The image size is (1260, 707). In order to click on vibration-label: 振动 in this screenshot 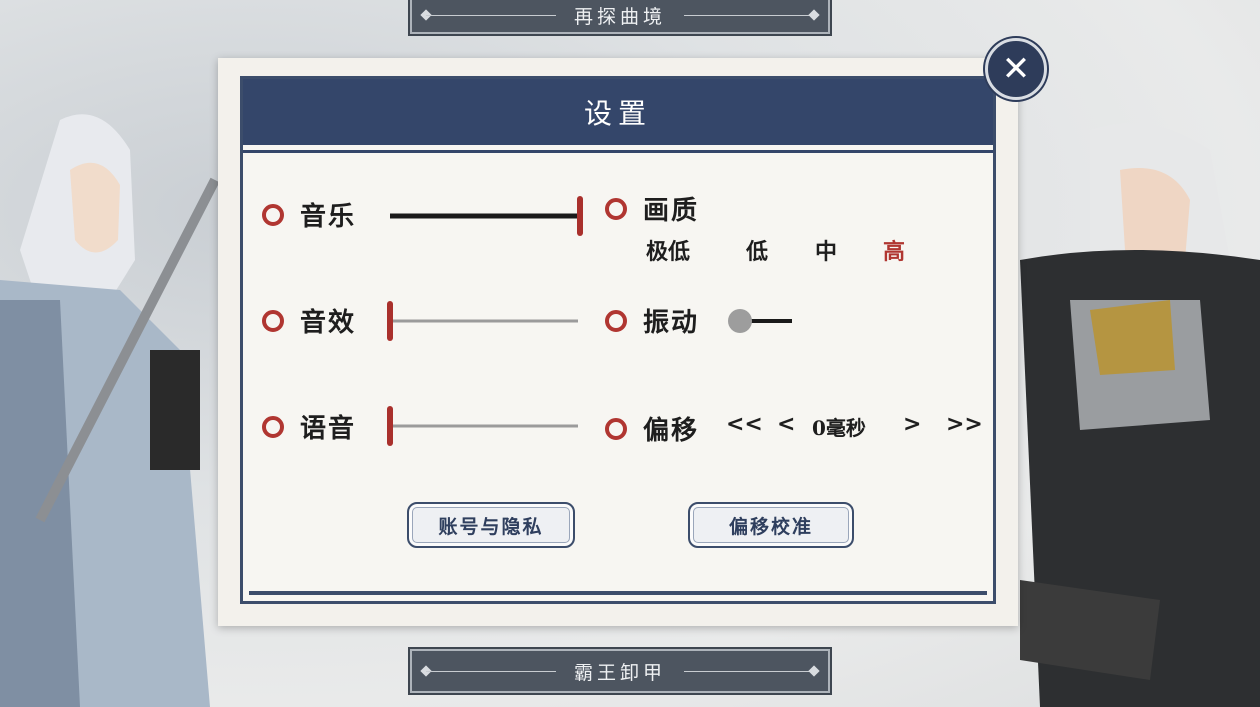, I will do `click(671, 323)`.